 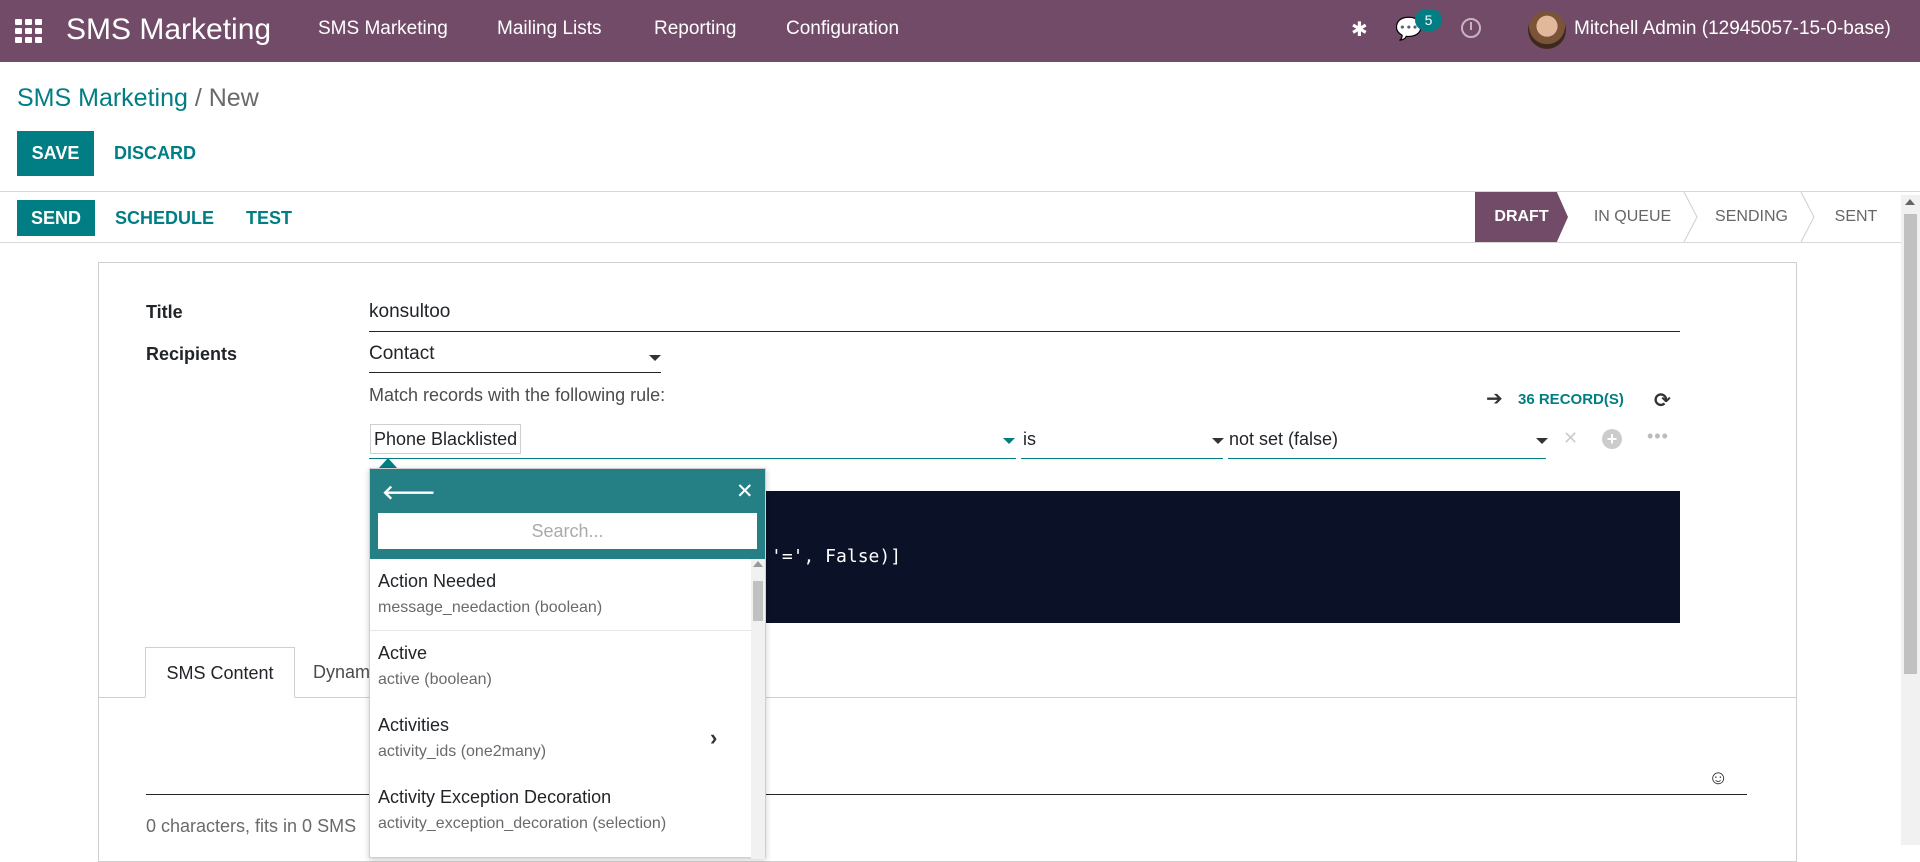 What do you see at coordinates (1284, 439) in the screenshot?
I see `rule-value-value: not set (false)` at bounding box center [1284, 439].